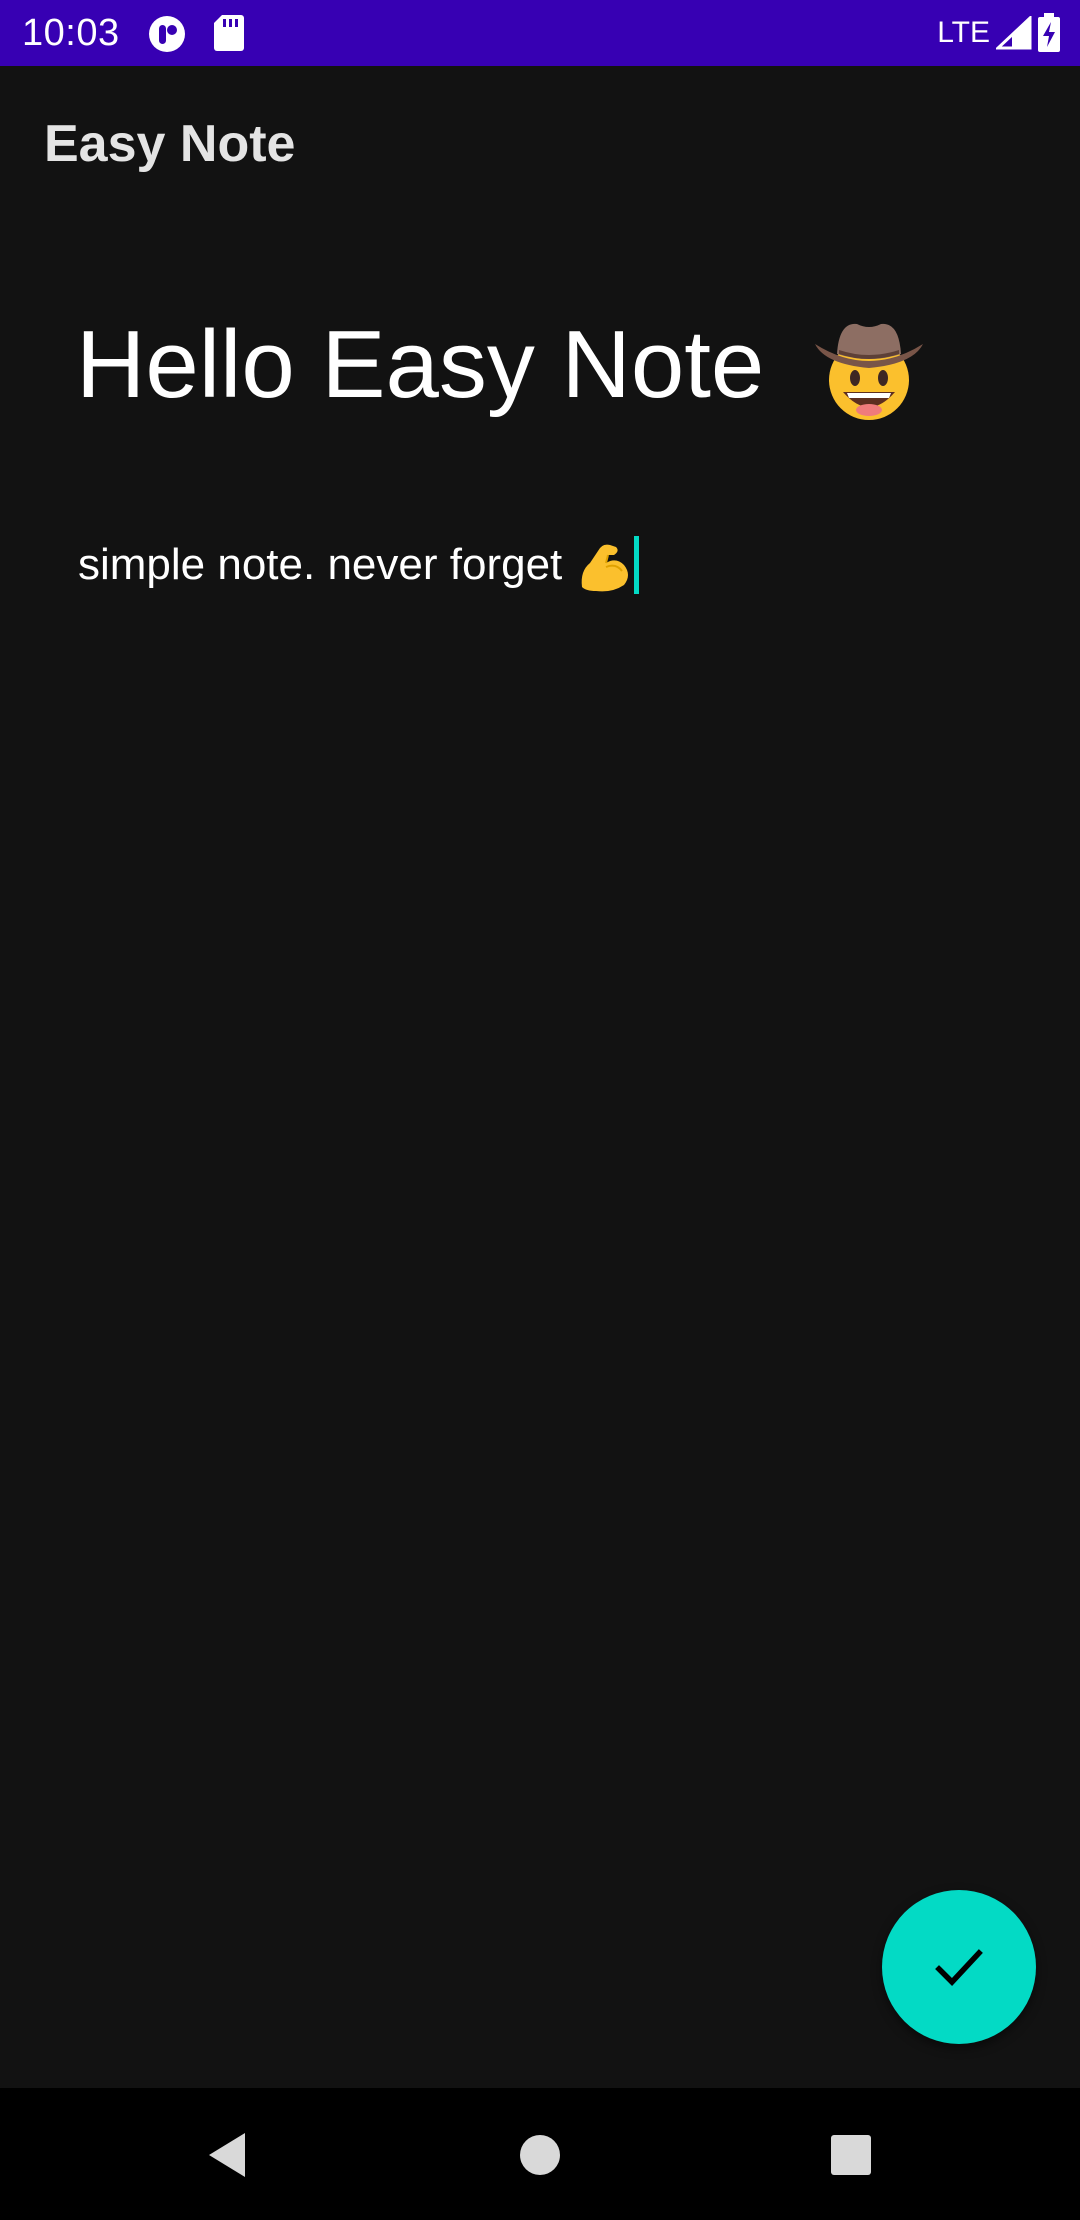 Image resolution: width=1080 pixels, height=2220 pixels. What do you see at coordinates (605, 568) in the screenshot?
I see `flexed-biceps-icon` at bounding box center [605, 568].